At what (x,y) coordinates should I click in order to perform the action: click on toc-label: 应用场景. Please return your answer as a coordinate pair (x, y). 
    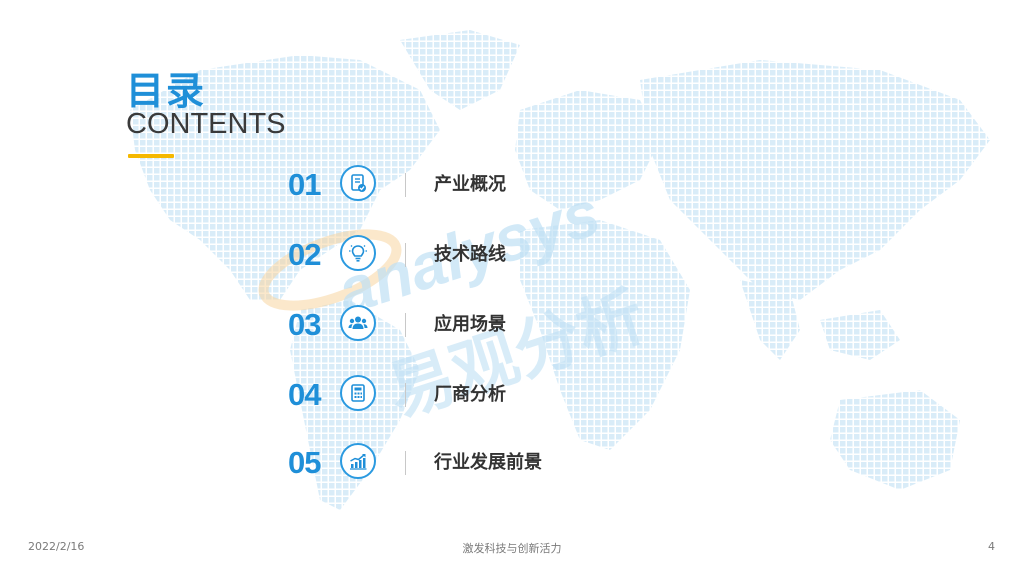
    Looking at the image, I should click on (470, 324).